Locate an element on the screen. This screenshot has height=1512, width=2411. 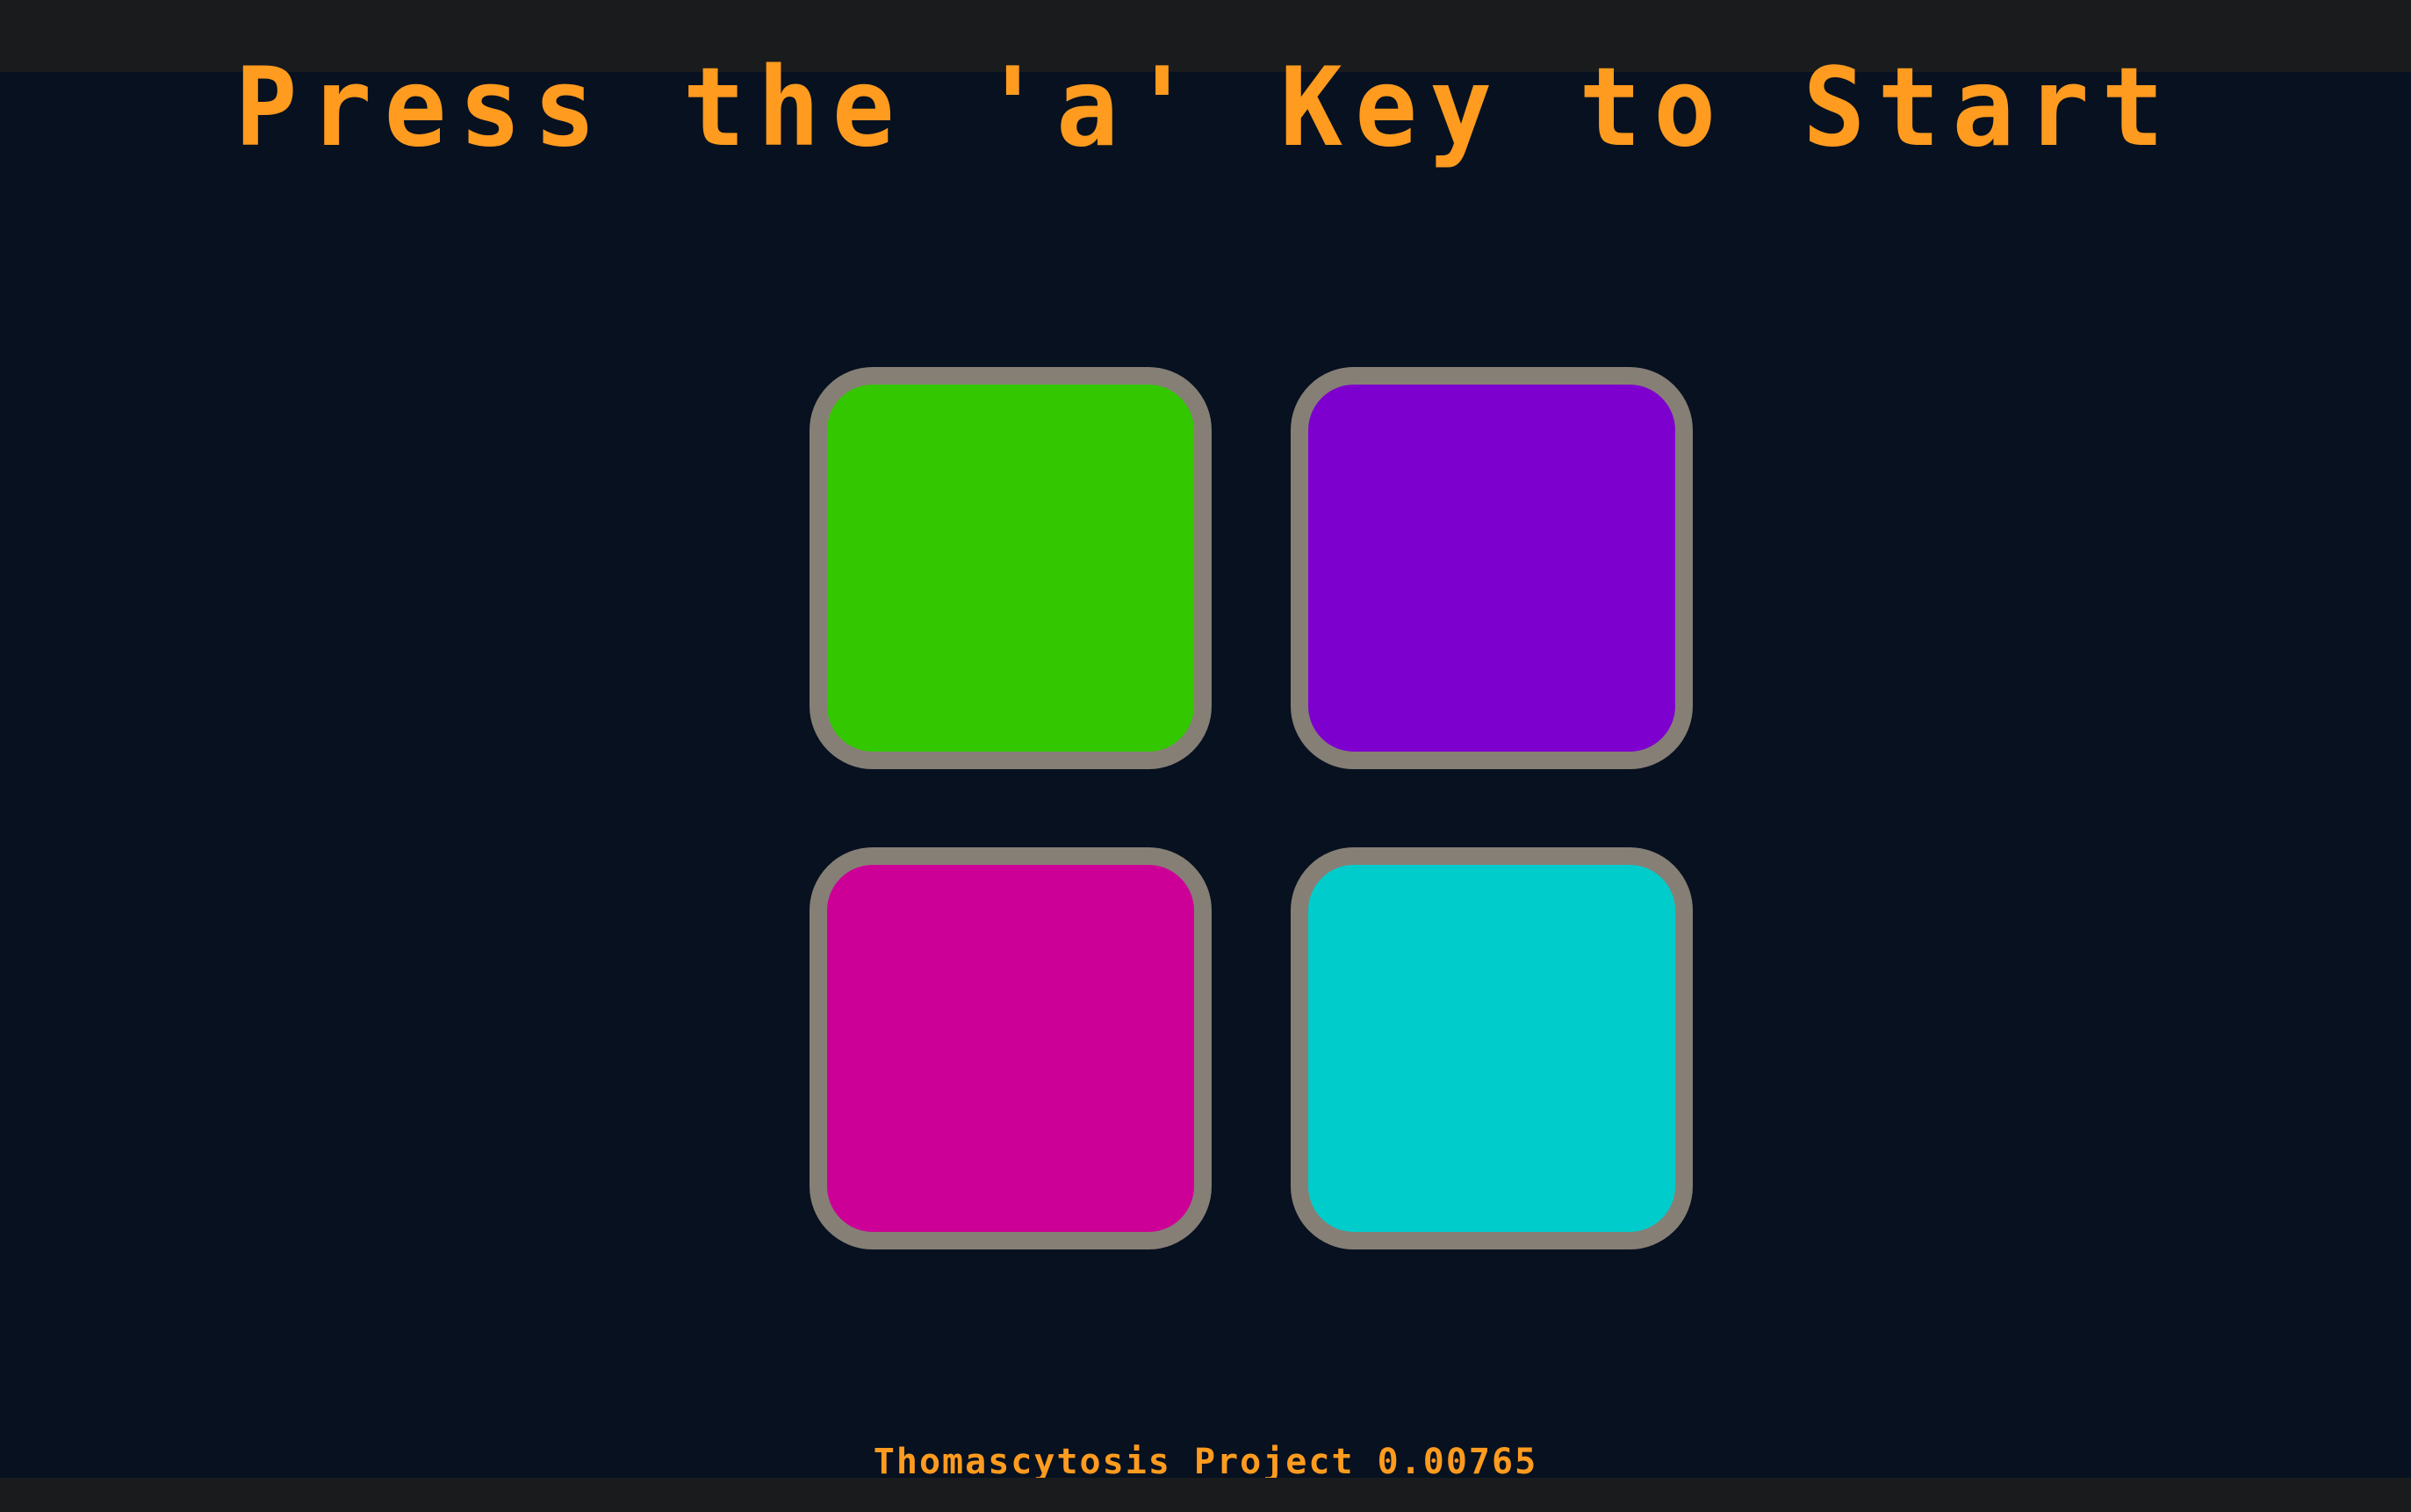
bottom-frame-bar is located at coordinates (1205, 1495).